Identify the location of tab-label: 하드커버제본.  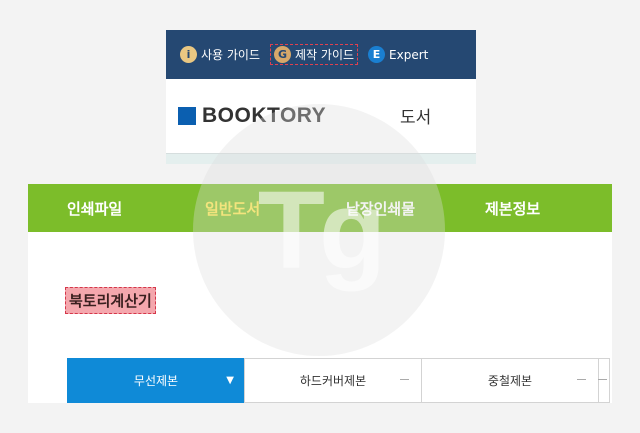
(333, 381).